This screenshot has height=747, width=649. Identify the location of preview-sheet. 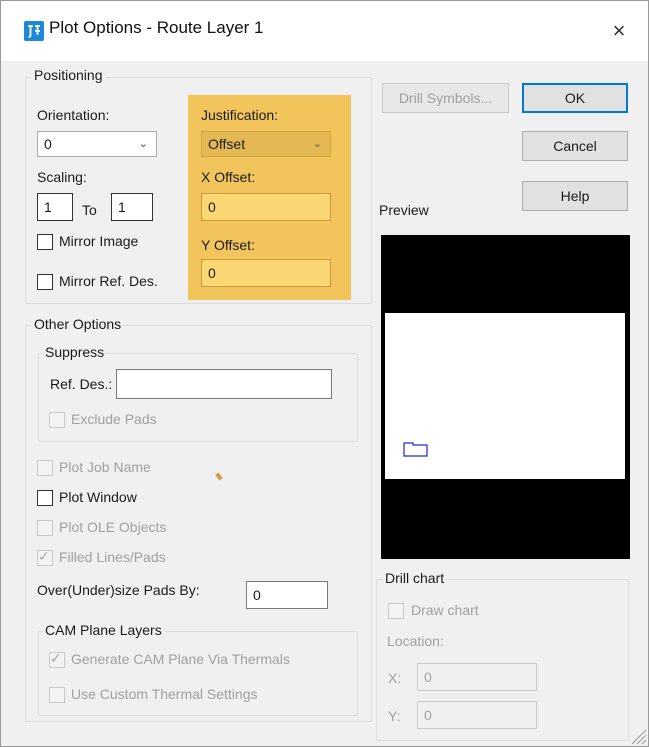
(505, 396).